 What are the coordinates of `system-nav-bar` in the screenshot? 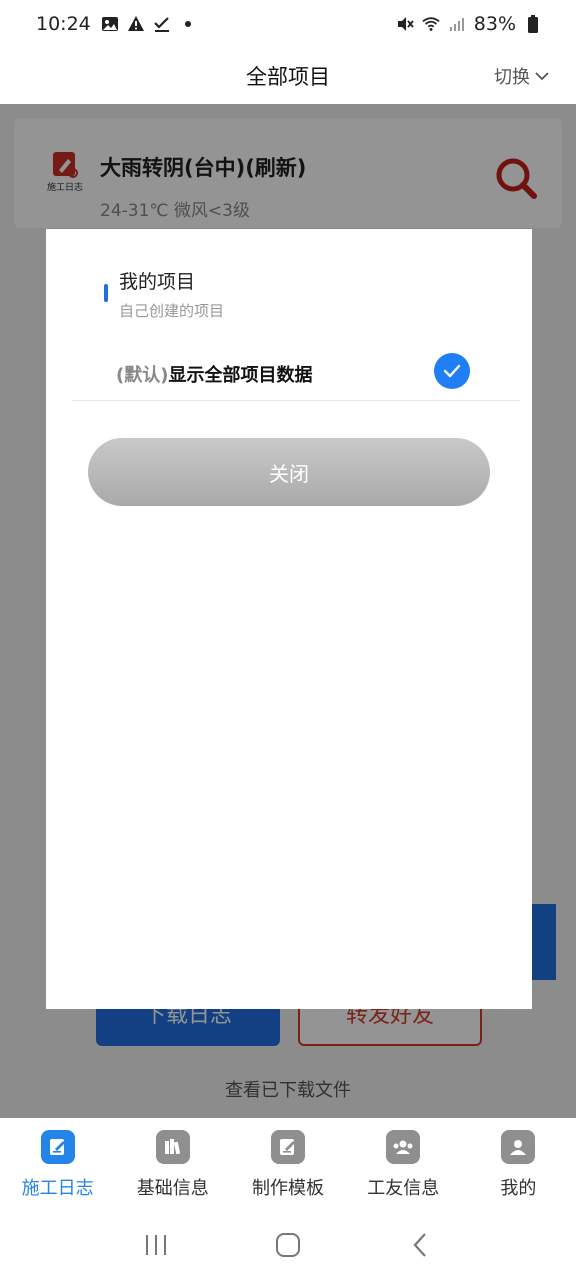 It's located at (288, 1245).